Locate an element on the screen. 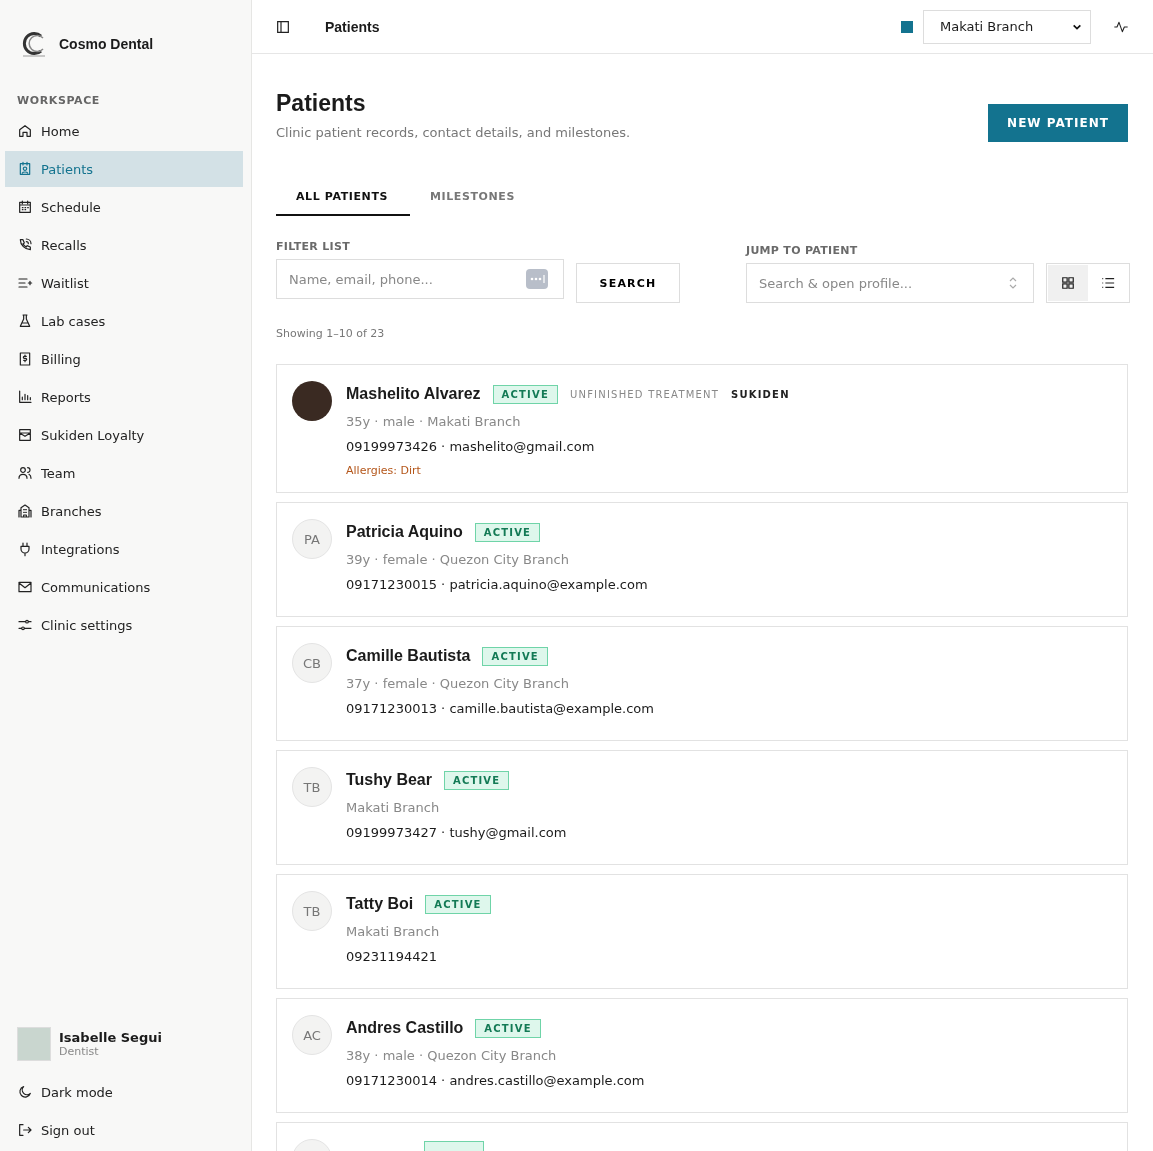  patient-name: Andres Castillo is located at coordinates (405, 1028).